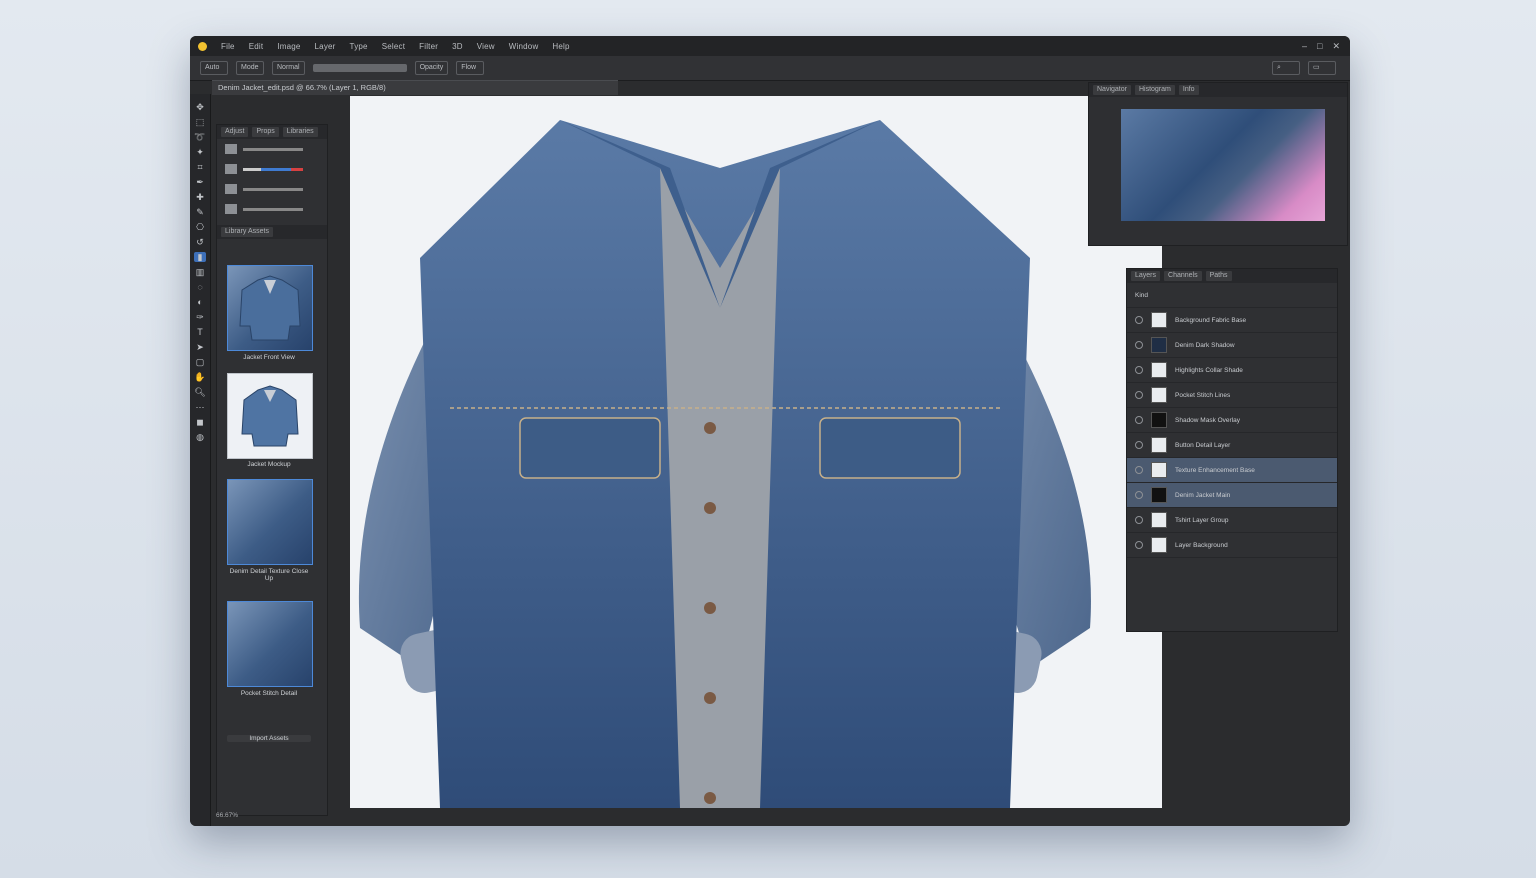  I want to click on import-assets-button: Import Assets, so click(269, 738).